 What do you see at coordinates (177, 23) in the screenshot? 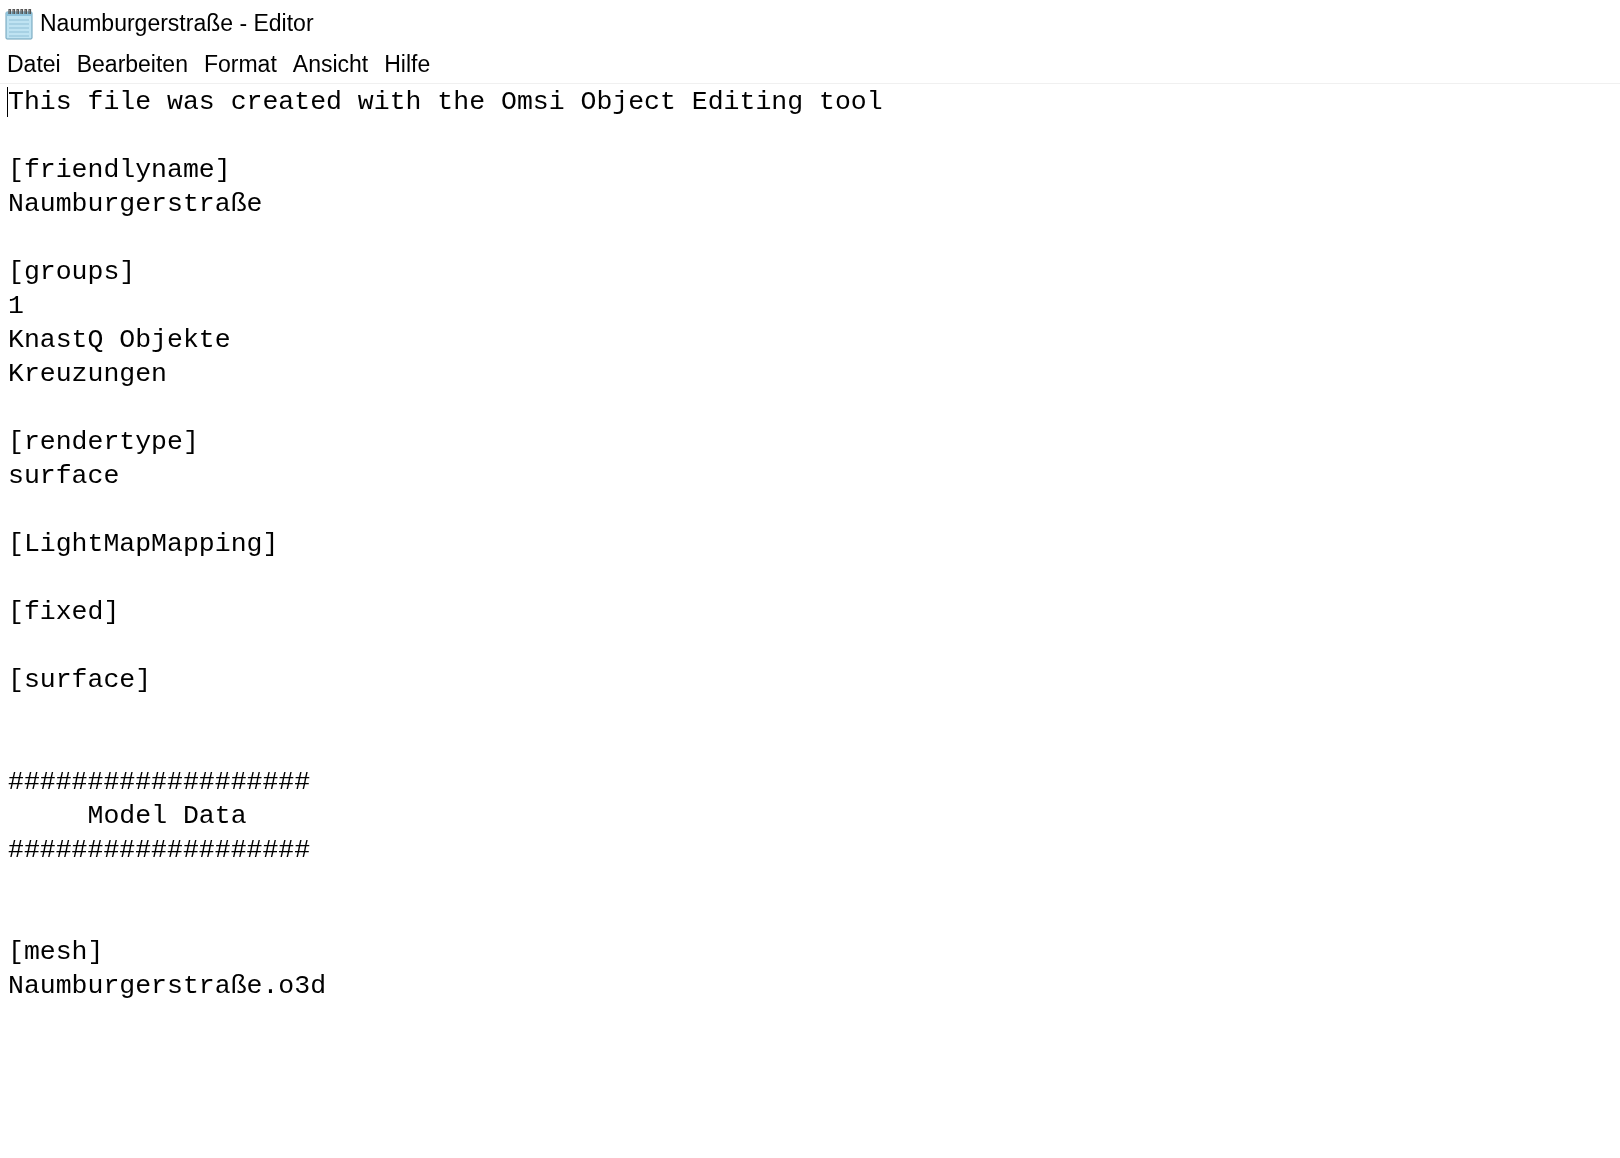
I see `window-title: Naumburgerstraße - Editor` at bounding box center [177, 23].